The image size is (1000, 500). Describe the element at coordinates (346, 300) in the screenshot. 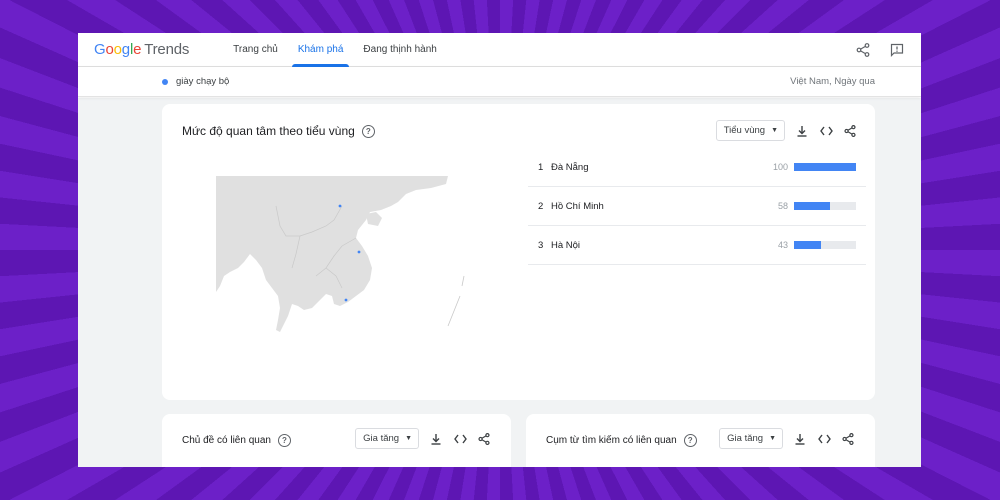

I see `map-marker-hochiminh` at that location.